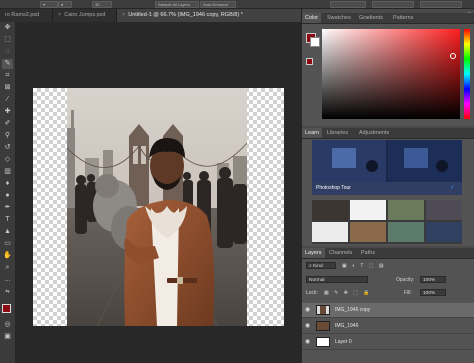 The width and height of the screenshot is (474, 363). What do you see at coordinates (7, 325) in the screenshot?
I see `quick-mask-icon: ◎` at bounding box center [7, 325].